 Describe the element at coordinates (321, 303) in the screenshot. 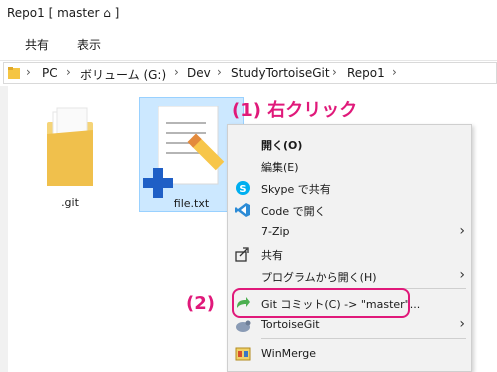

I see `highlight-annotation` at that location.